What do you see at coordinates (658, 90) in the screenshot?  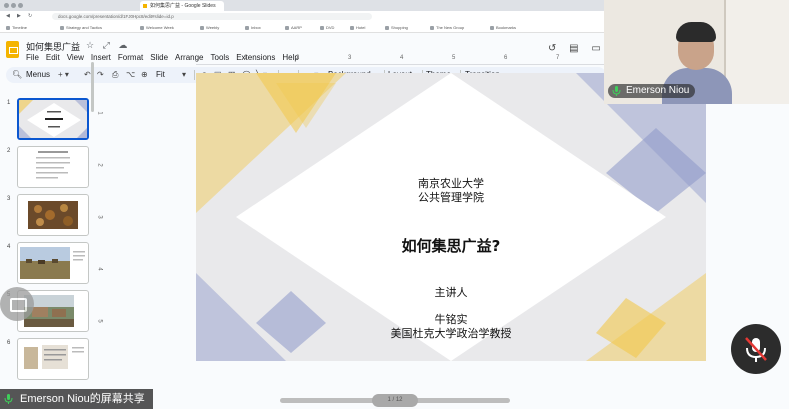 I see `participant-name: Emerson Niou` at bounding box center [658, 90].